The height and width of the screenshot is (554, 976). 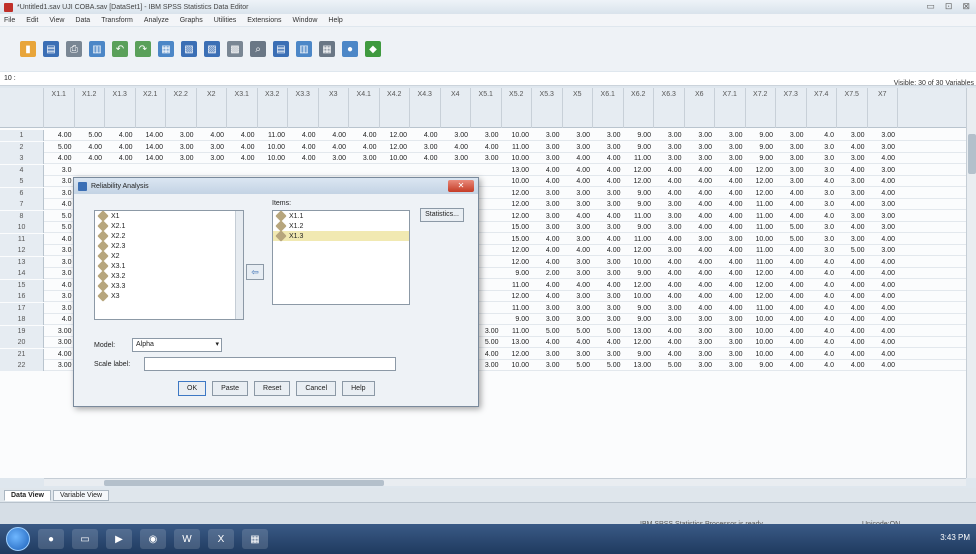 What do you see at coordinates (517, 308) in the screenshot?
I see `table-cell: 11.00` at bounding box center [517, 308].